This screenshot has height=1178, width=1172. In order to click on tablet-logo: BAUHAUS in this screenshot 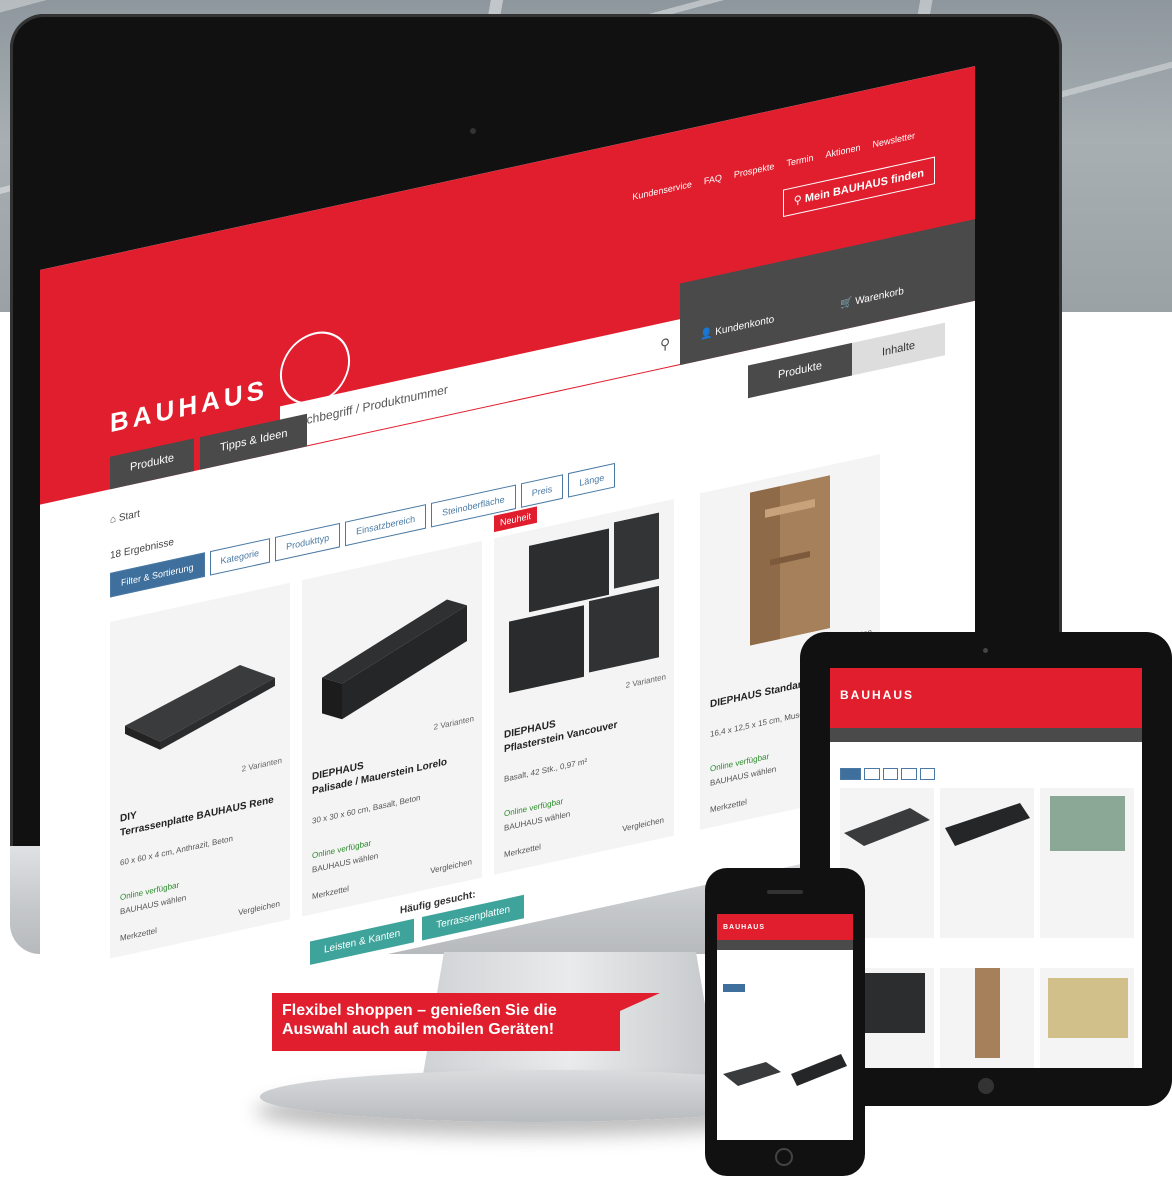, I will do `click(877, 695)`.